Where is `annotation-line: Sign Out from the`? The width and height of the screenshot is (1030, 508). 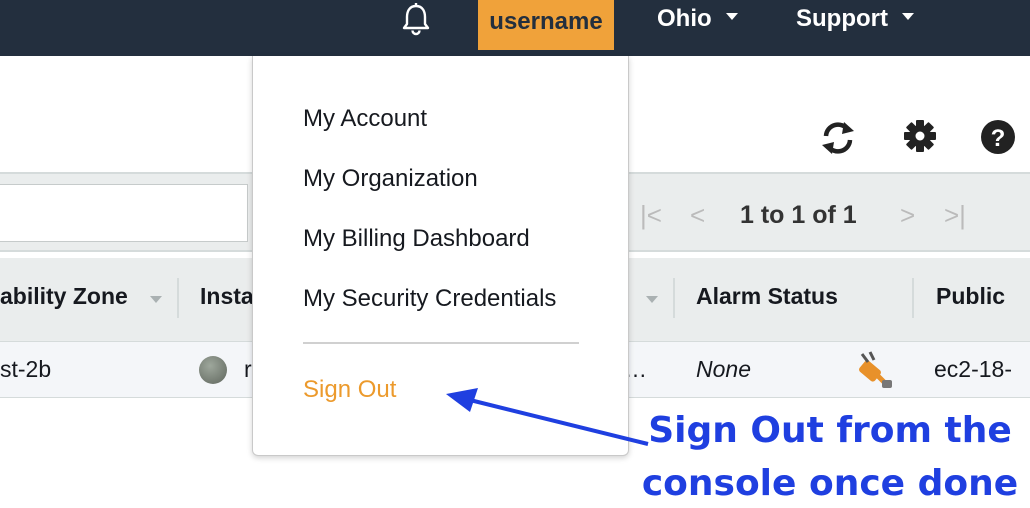 annotation-line: Sign Out from the is located at coordinates (830, 430).